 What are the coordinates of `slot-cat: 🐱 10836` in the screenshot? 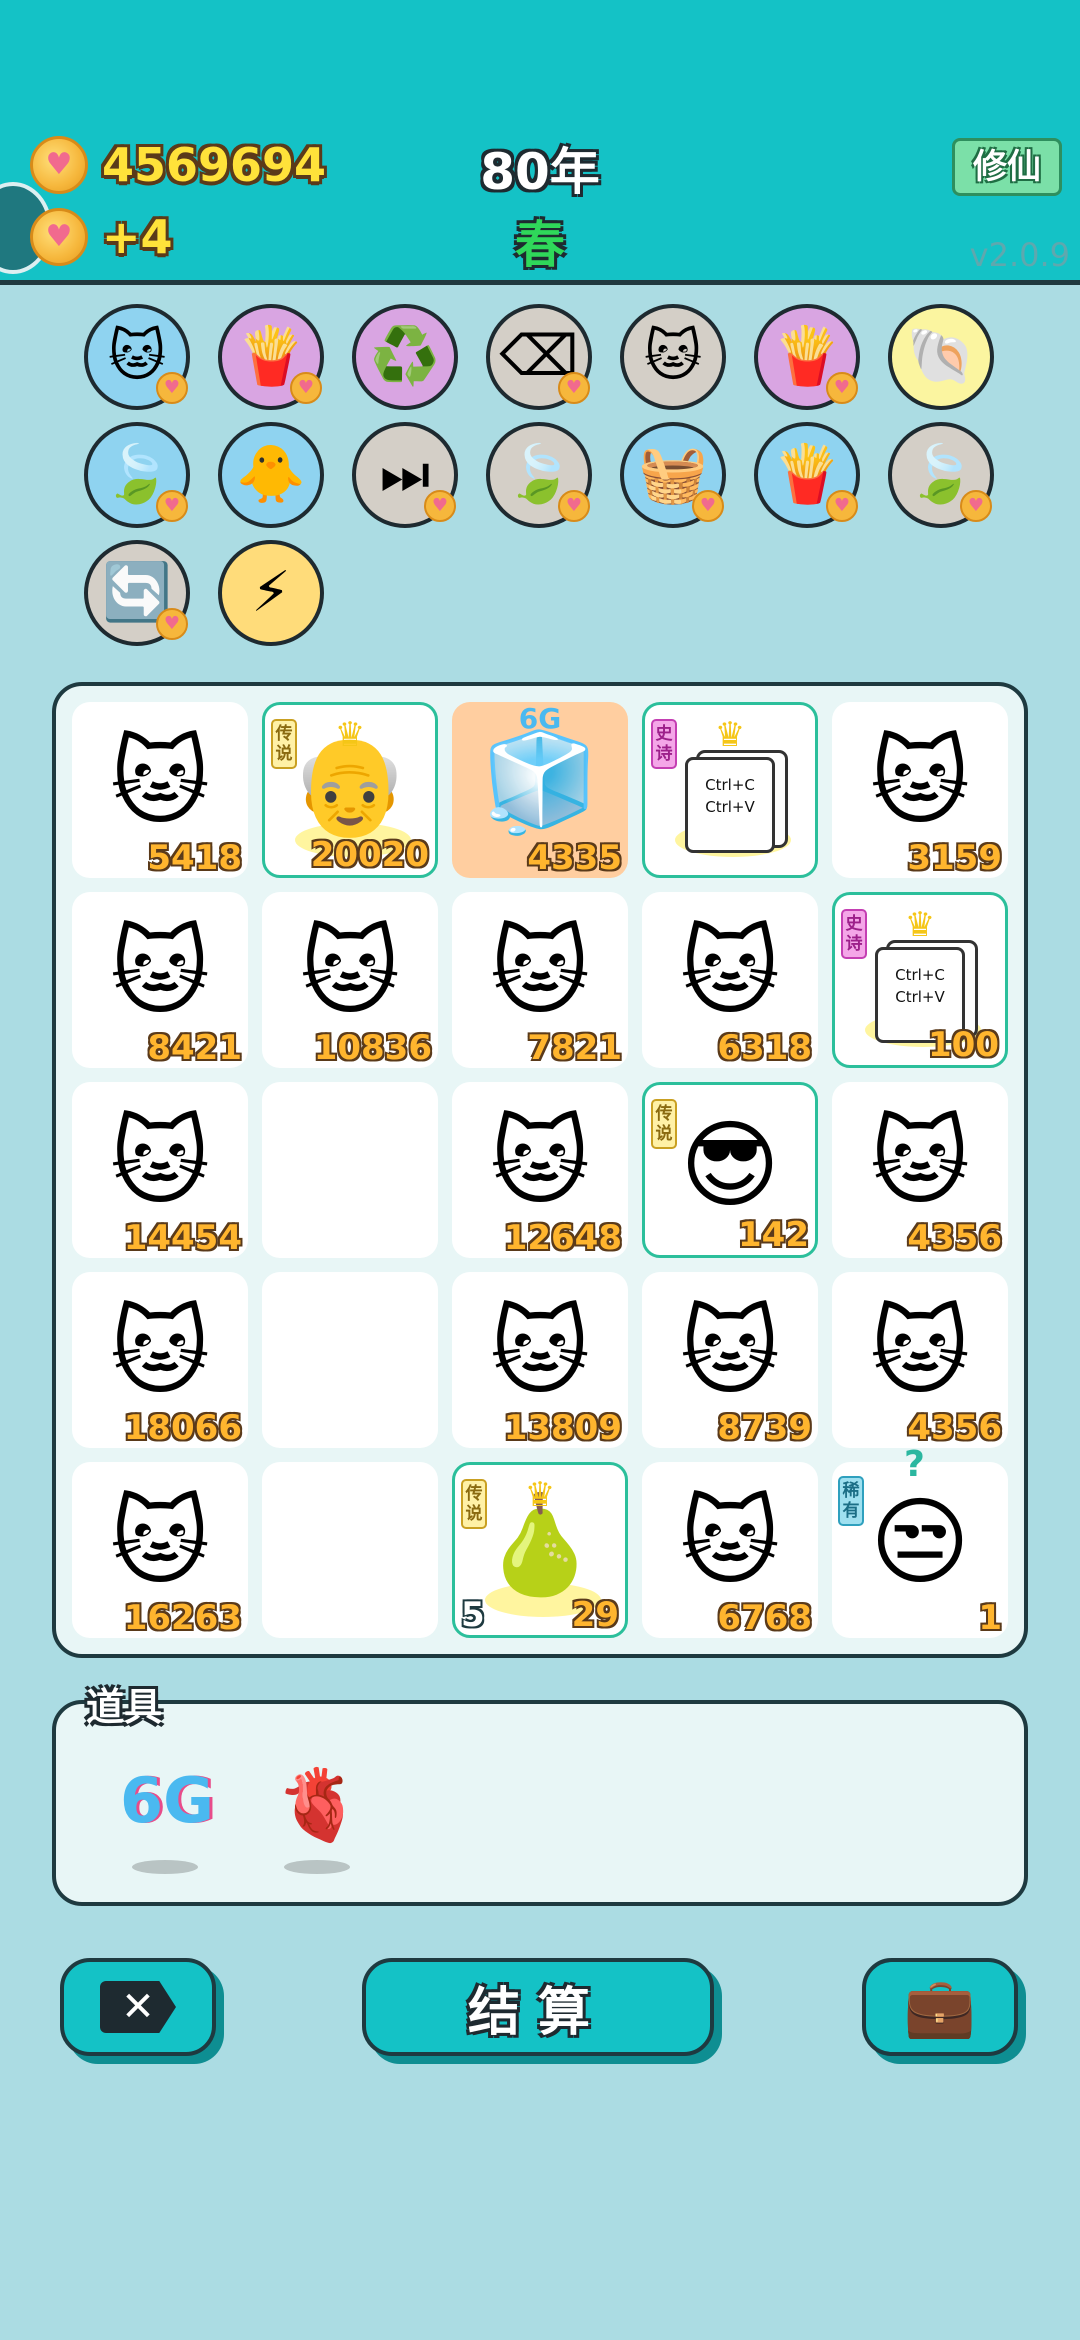 It's located at (350, 980).